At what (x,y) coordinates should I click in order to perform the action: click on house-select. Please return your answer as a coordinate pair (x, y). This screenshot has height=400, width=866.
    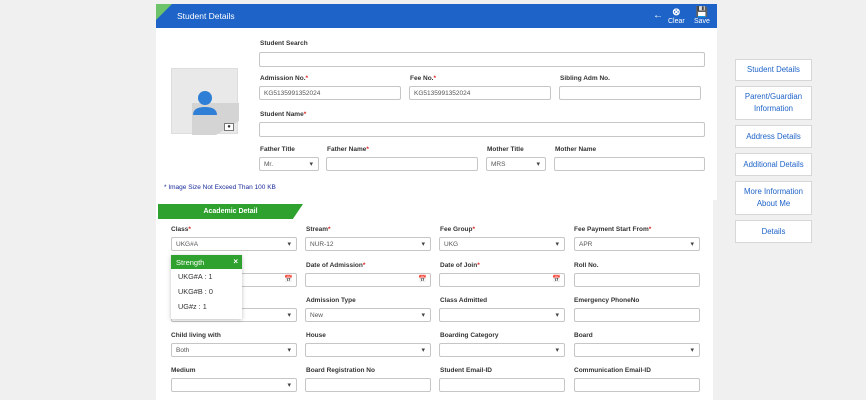
    Looking at the image, I should click on (368, 350).